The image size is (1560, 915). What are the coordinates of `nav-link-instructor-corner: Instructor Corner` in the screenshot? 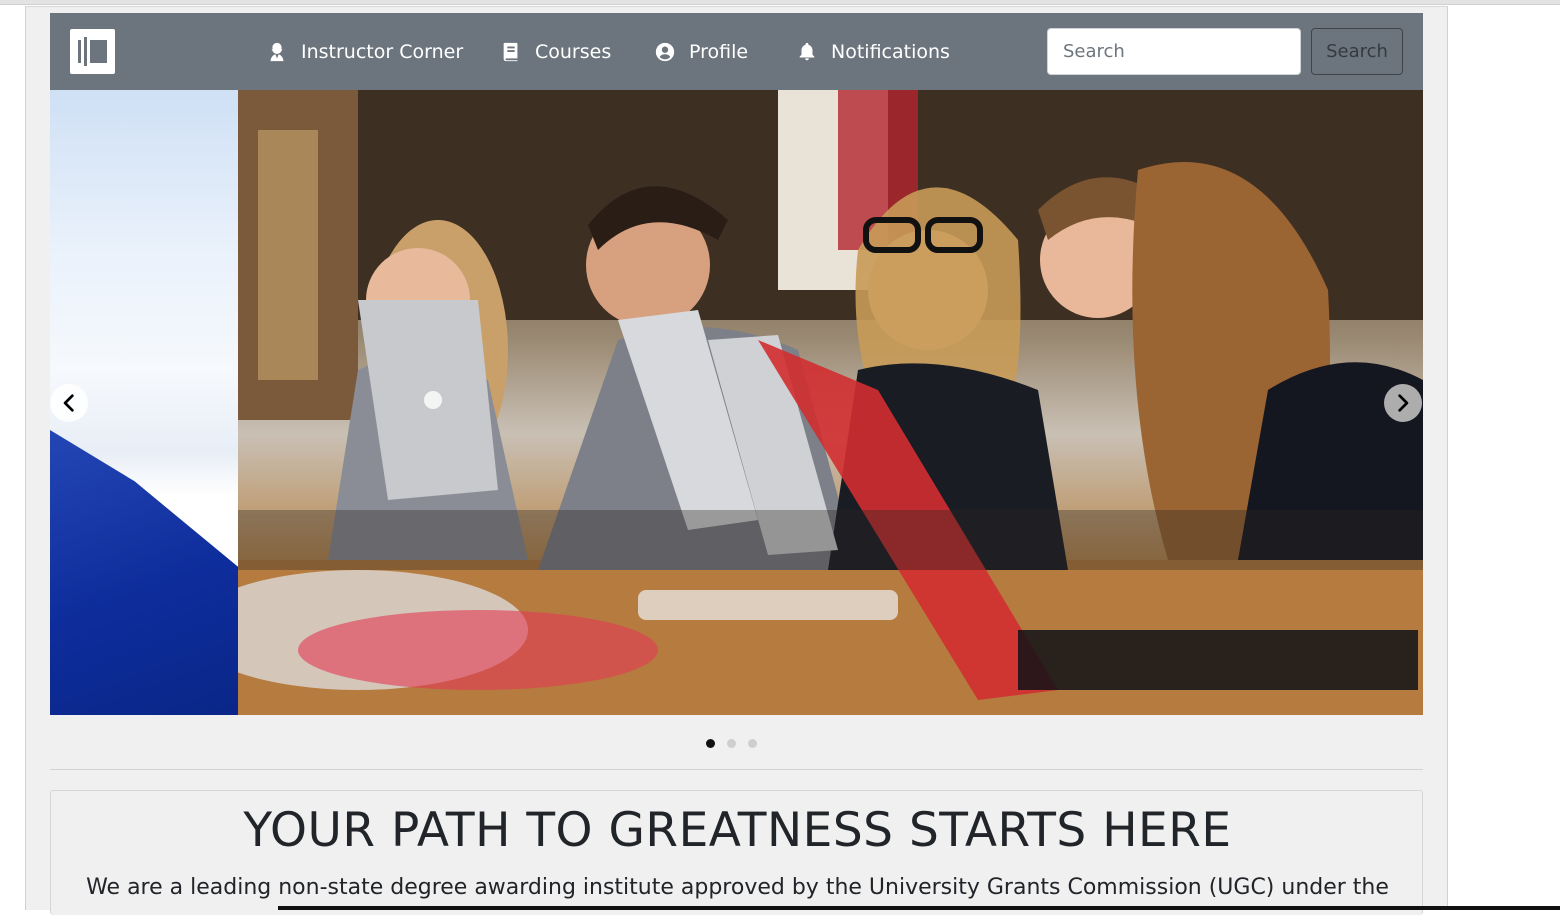 It's located at (364, 52).